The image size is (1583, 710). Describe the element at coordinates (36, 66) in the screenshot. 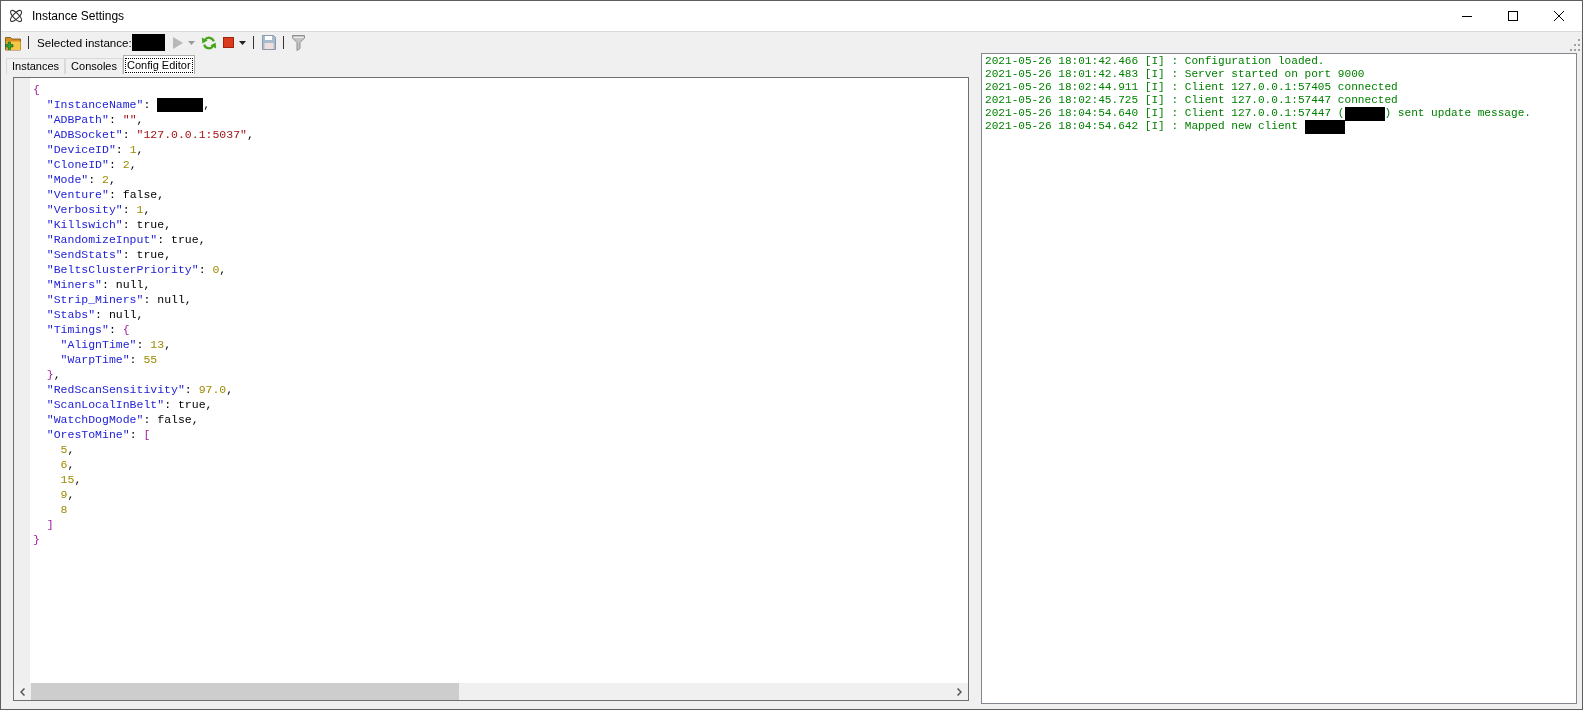

I see `tab: Instances` at that location.